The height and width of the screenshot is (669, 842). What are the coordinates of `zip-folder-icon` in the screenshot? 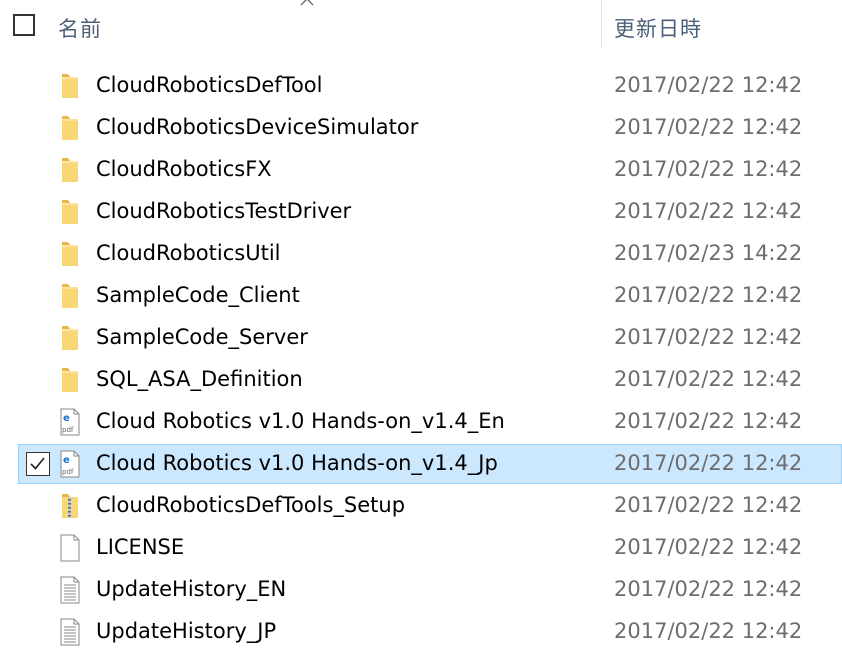 It's located at (70, 506).